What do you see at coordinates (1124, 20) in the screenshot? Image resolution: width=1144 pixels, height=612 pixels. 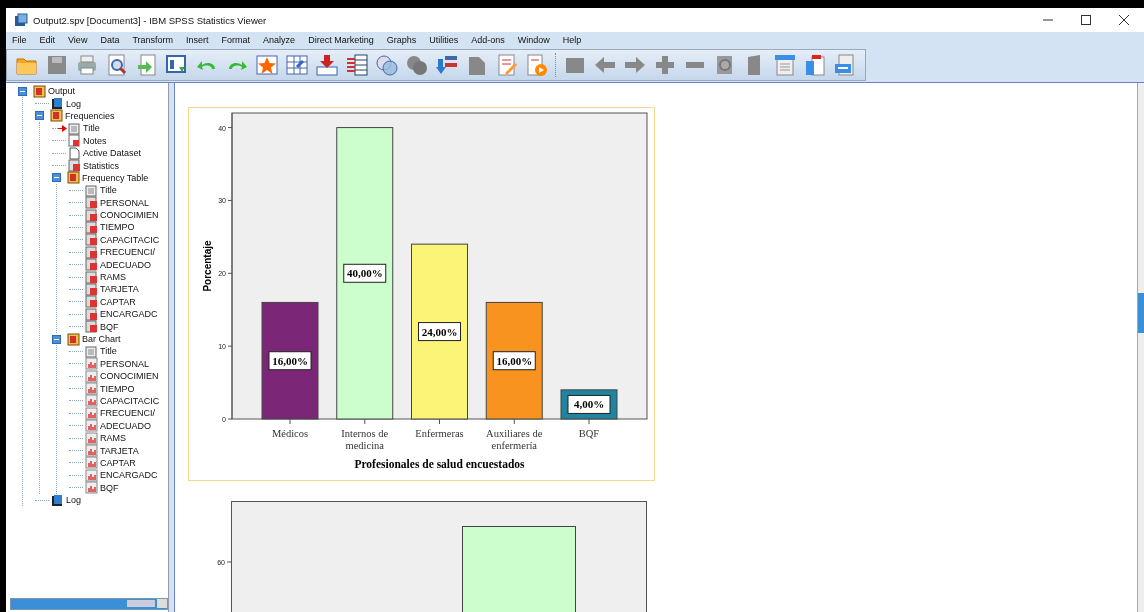 I see `close-icon` at bounding box center [1124, 20].